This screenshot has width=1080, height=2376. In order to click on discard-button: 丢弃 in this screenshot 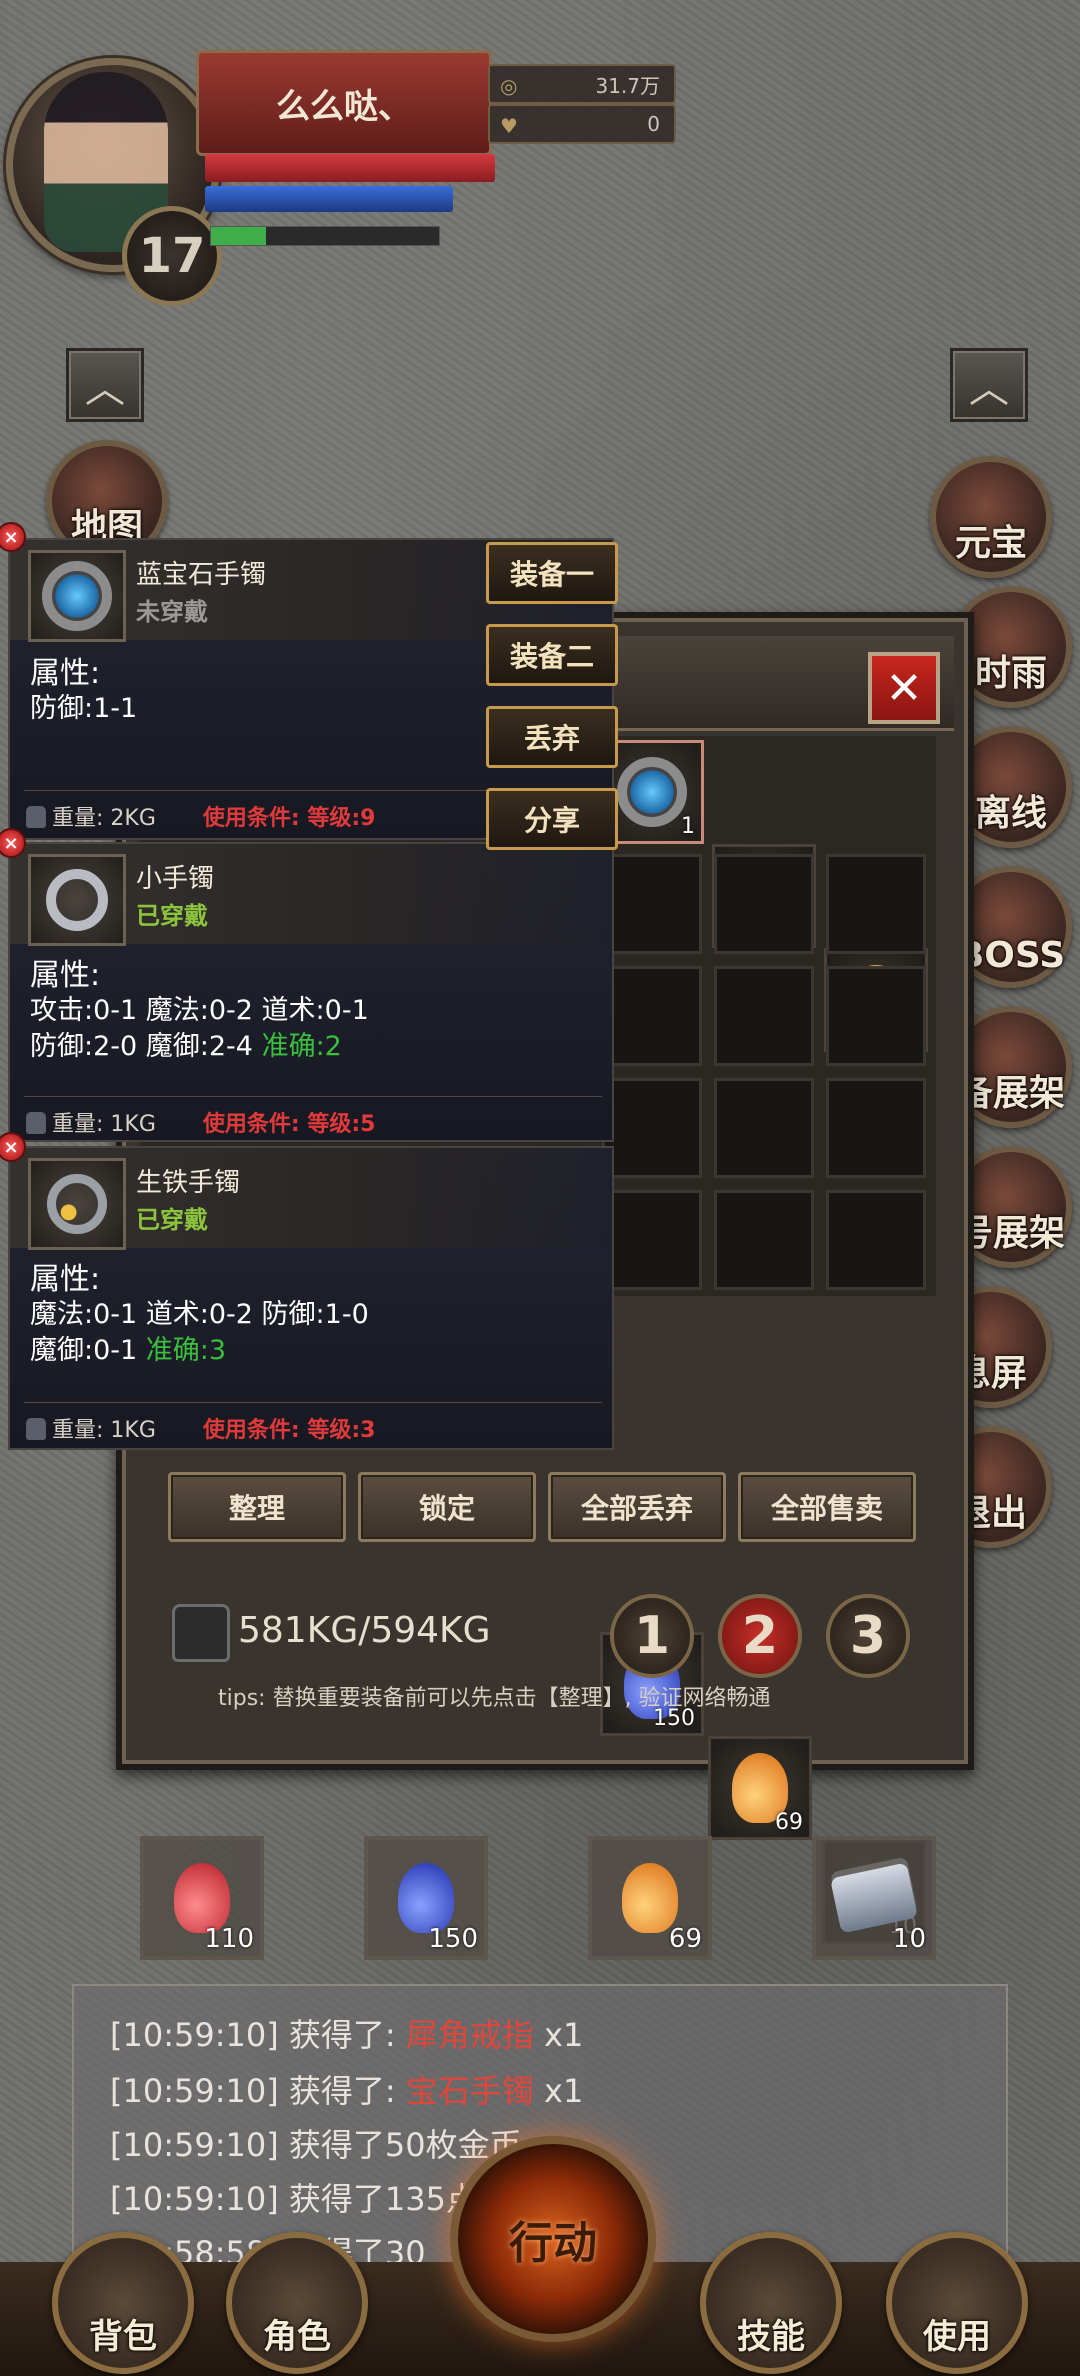, I will do `click(552, 737)`.